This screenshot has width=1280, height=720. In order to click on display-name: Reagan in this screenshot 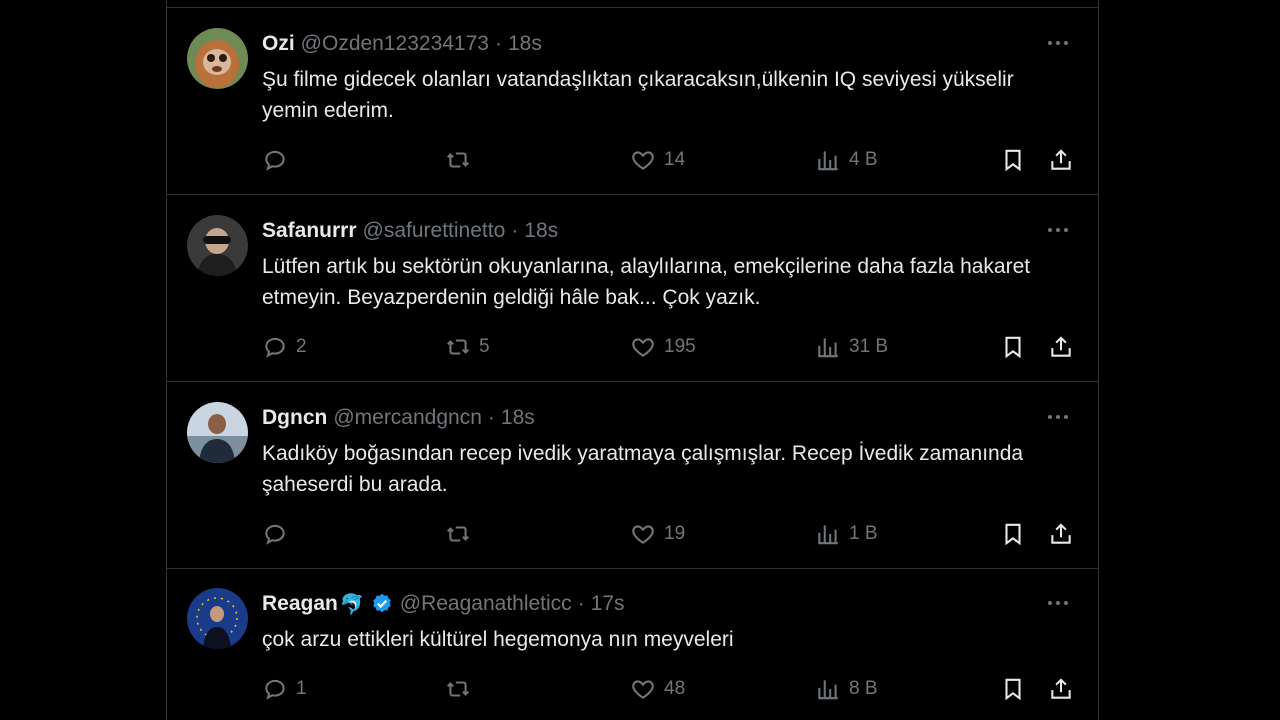, I will do `click(300, 604)`.